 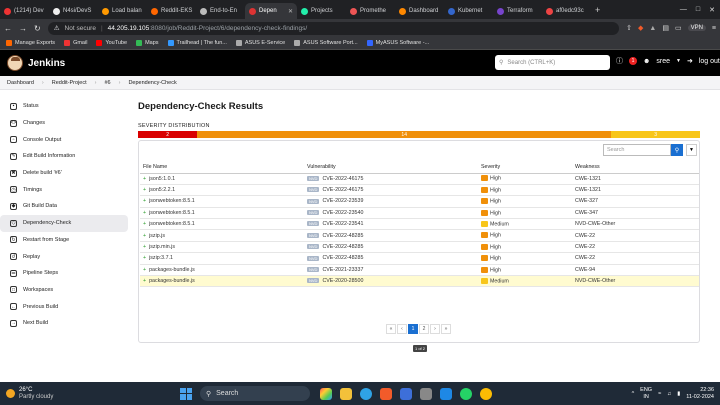 What do you see at coordinates (640, 28) in the screenshot?
I see `brave-shield-icon: ◆` at bounding box center [640, 28].